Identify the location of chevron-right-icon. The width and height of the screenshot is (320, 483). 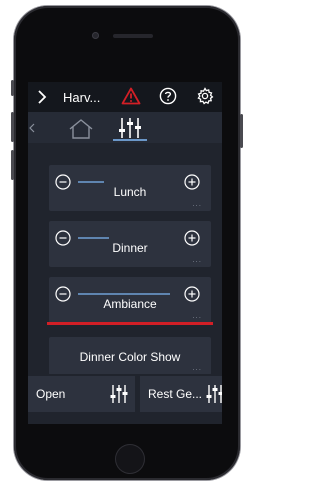
(42, 97).